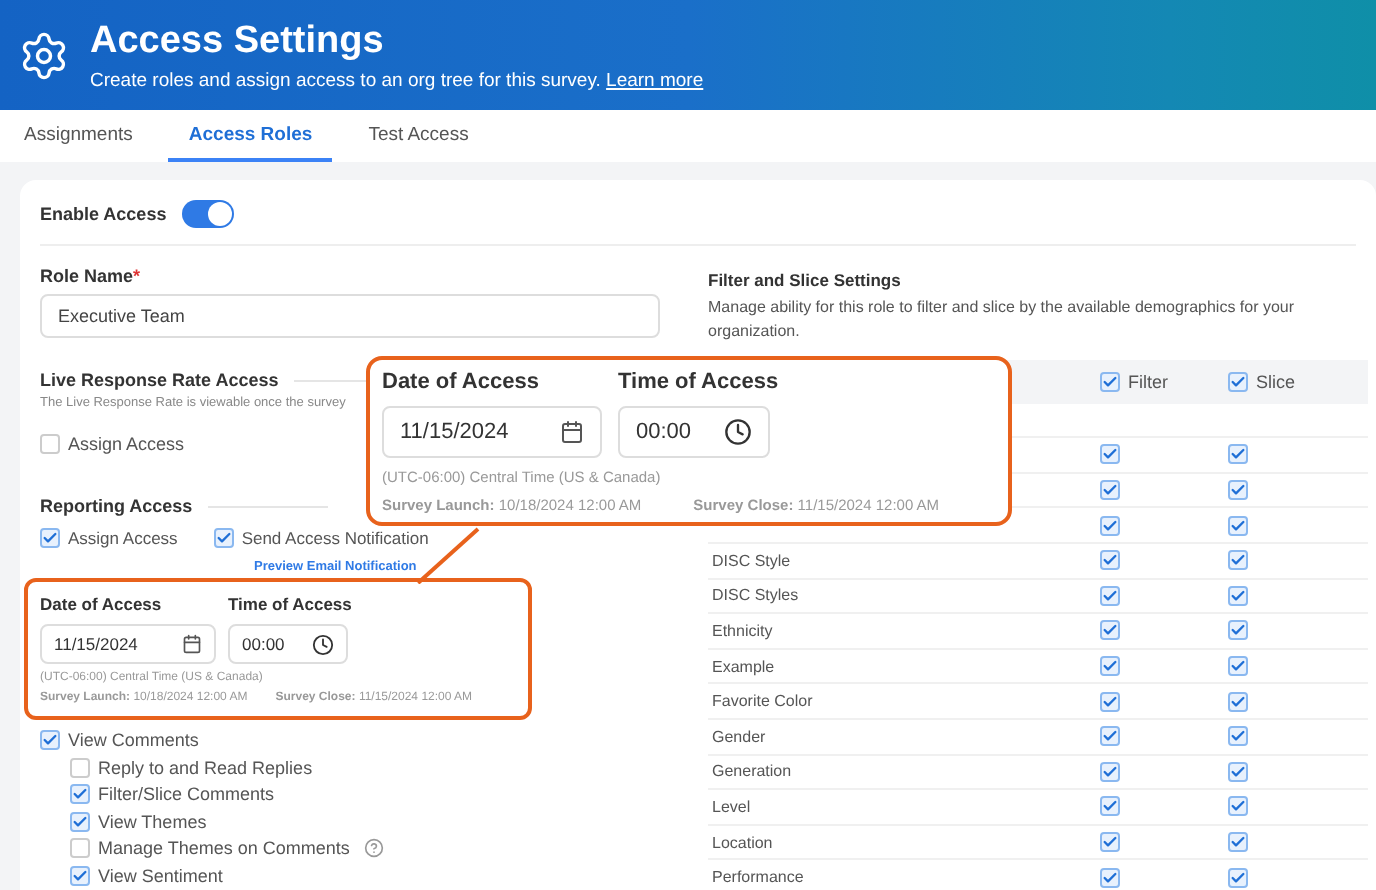 This screenshot has width=1376, height=890. What do you see at coordinates (103, 214) in the screenshot?
I see `enable-access-label: Enable Access` at bounding box center [103, 214].